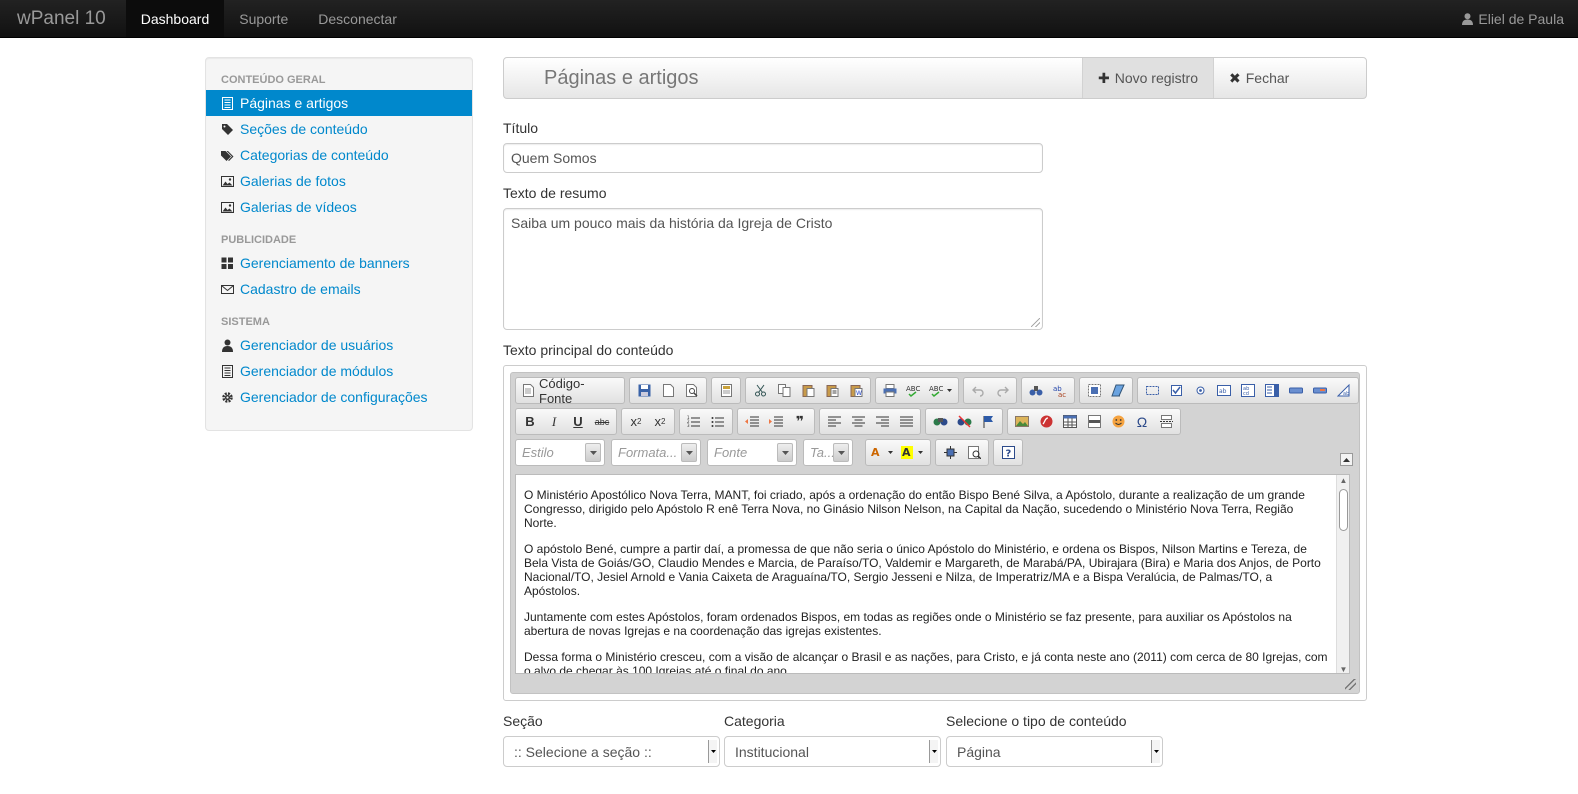  I want to click on nav-suporte: Suporte, so click(263, 18).